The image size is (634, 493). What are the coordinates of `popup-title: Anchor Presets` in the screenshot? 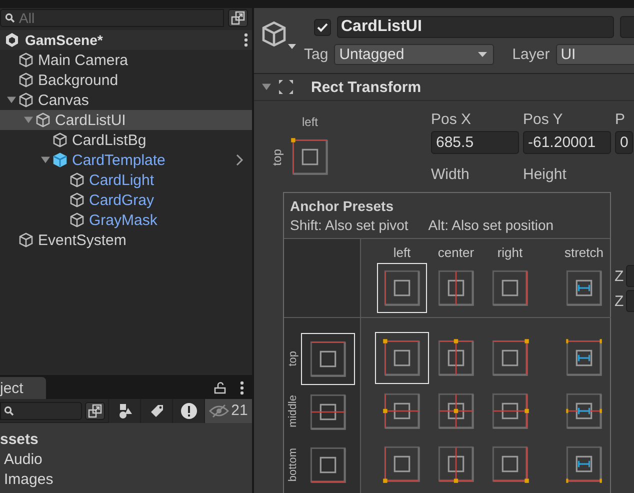 It's located at (342, 206).